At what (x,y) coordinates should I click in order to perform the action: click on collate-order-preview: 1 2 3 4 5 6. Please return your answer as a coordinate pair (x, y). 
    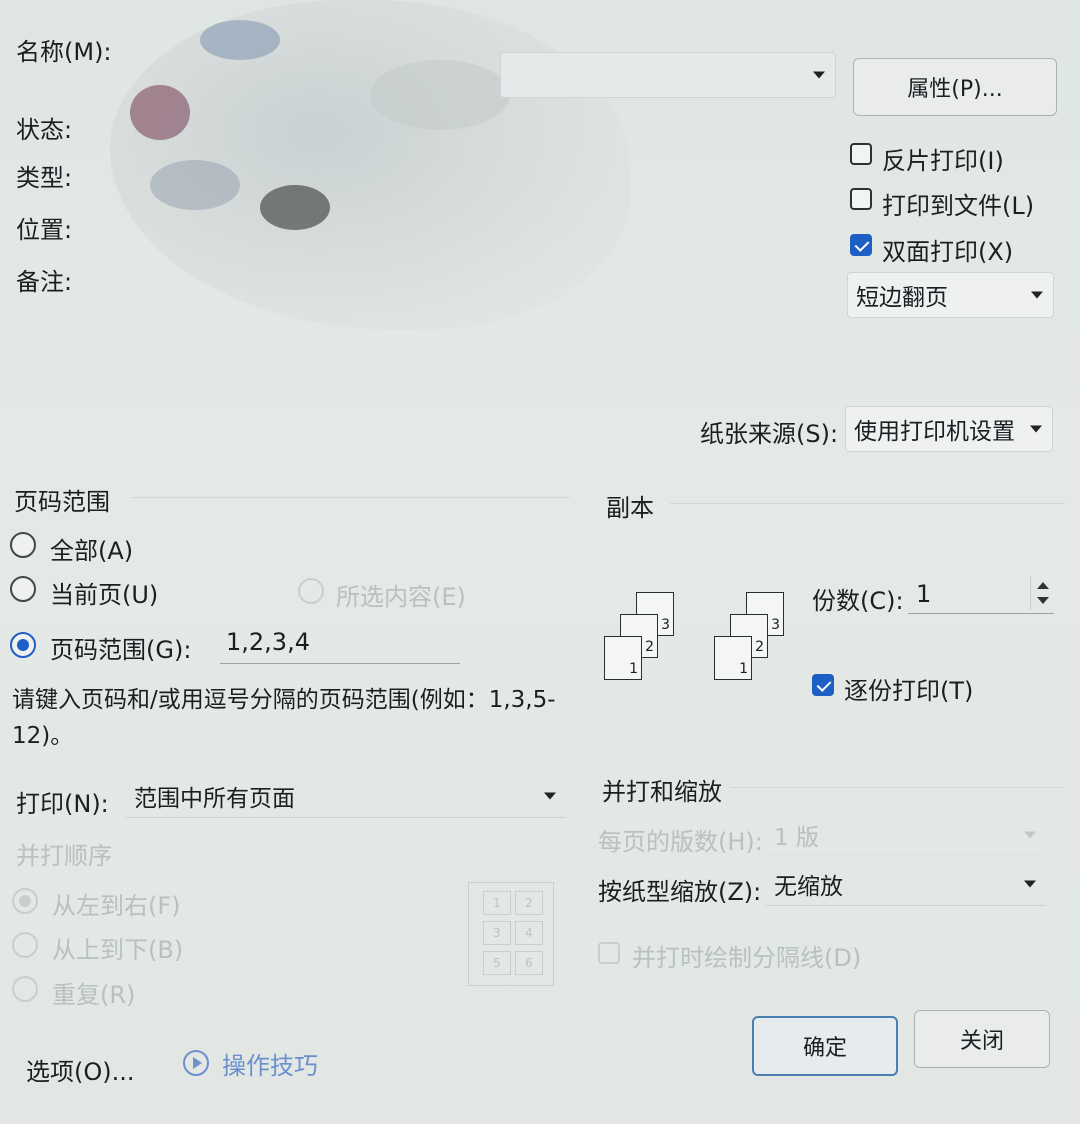
    Looking at the image, I should click on (511, 934).